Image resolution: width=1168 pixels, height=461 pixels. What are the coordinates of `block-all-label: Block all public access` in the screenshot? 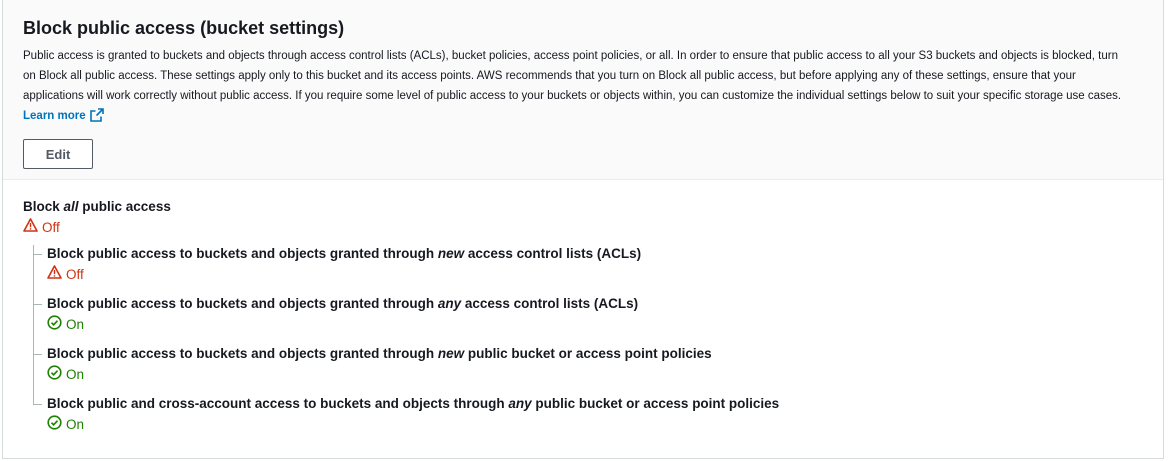 It's located at (583, 207).